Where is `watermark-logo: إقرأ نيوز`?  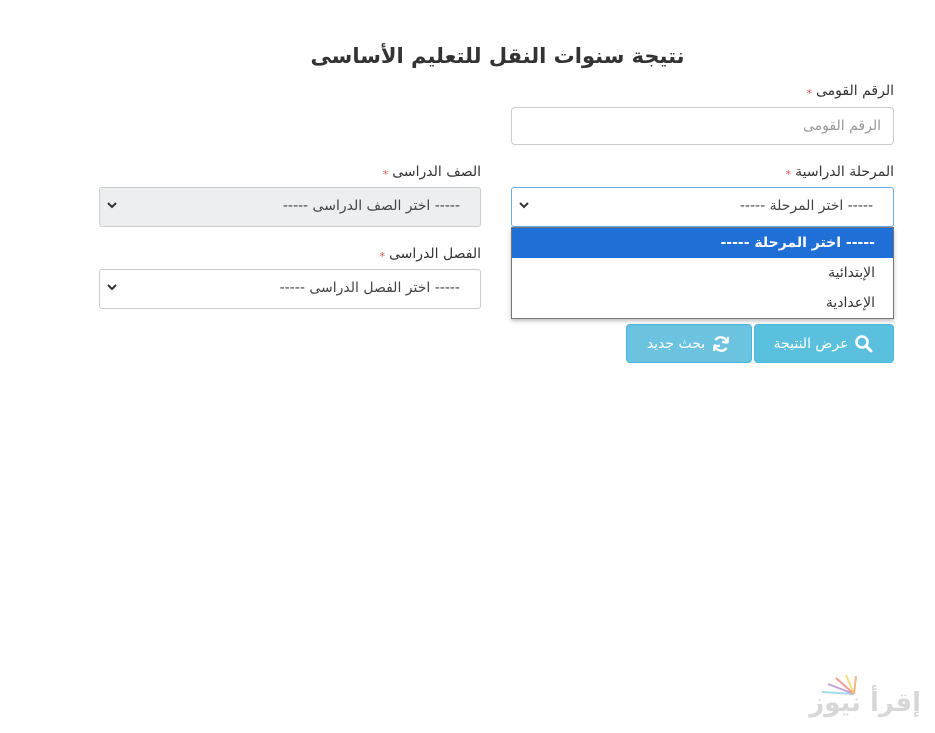
watermark-logo: إقرأ نيوز is located at coordinates (866, 698).